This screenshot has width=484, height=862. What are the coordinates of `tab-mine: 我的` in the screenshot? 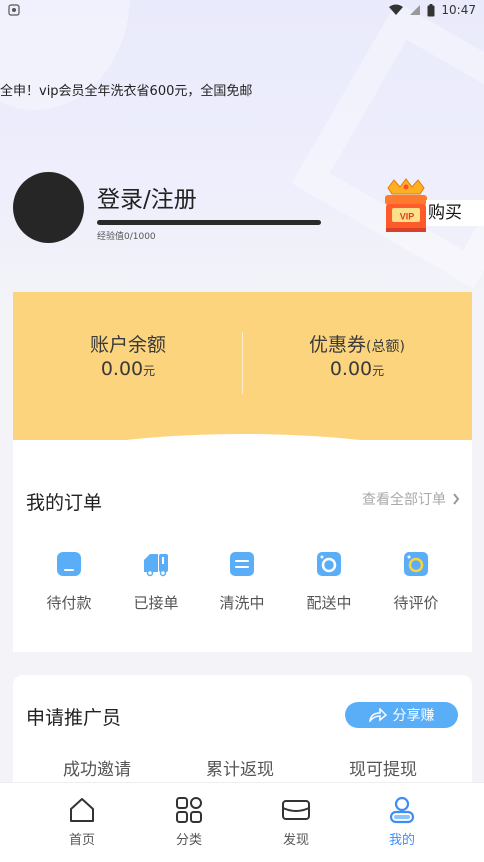 It's located at (402, 821).